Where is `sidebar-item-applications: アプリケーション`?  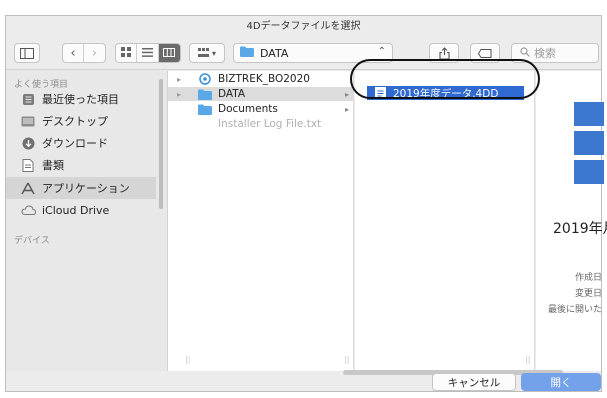
sidebar-item-applications: アプリケーション is located at coordinates (81, 188).